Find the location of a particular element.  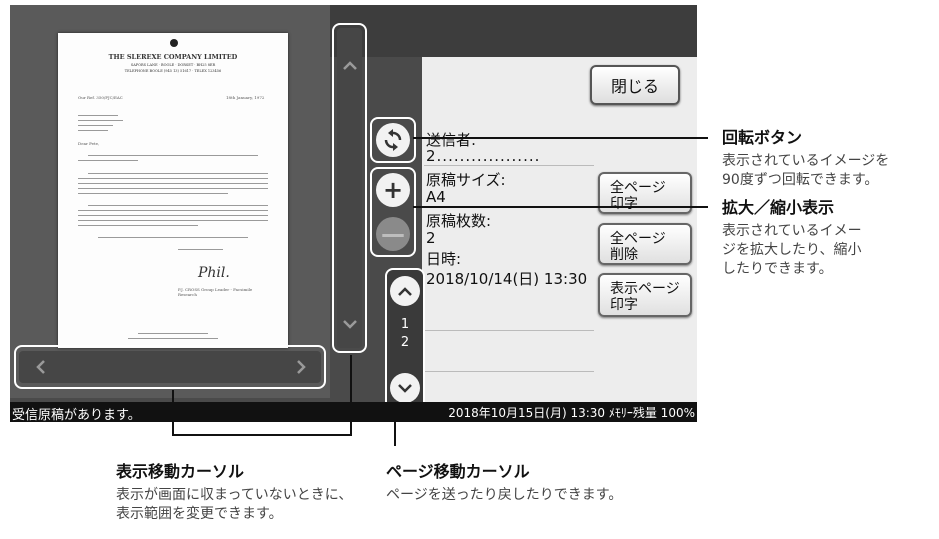

print-all-label-2: 印字 is located at coordinates (624, 204).